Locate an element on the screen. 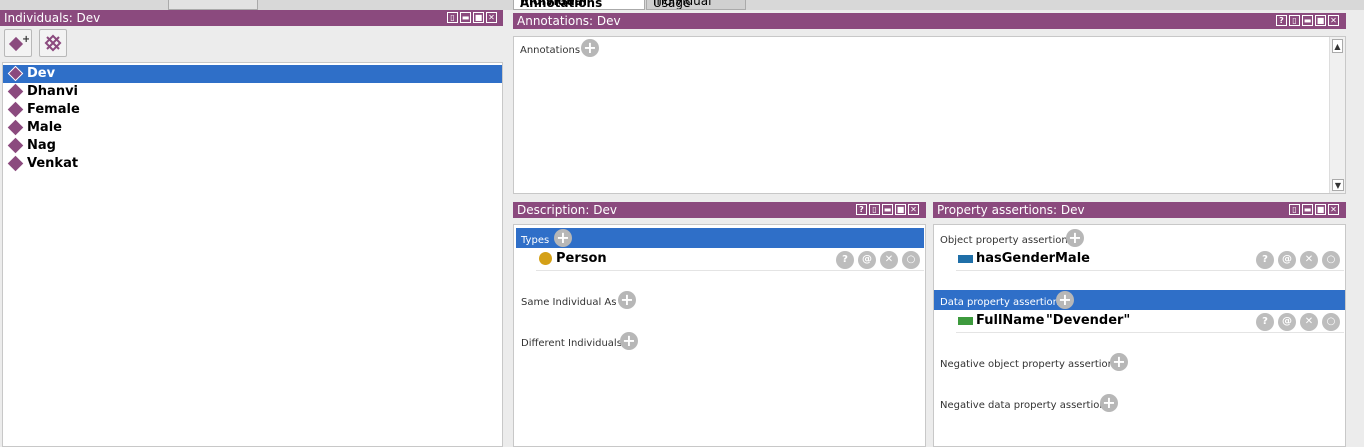  add-annotation-button: + is located at coordinates (590, 48).